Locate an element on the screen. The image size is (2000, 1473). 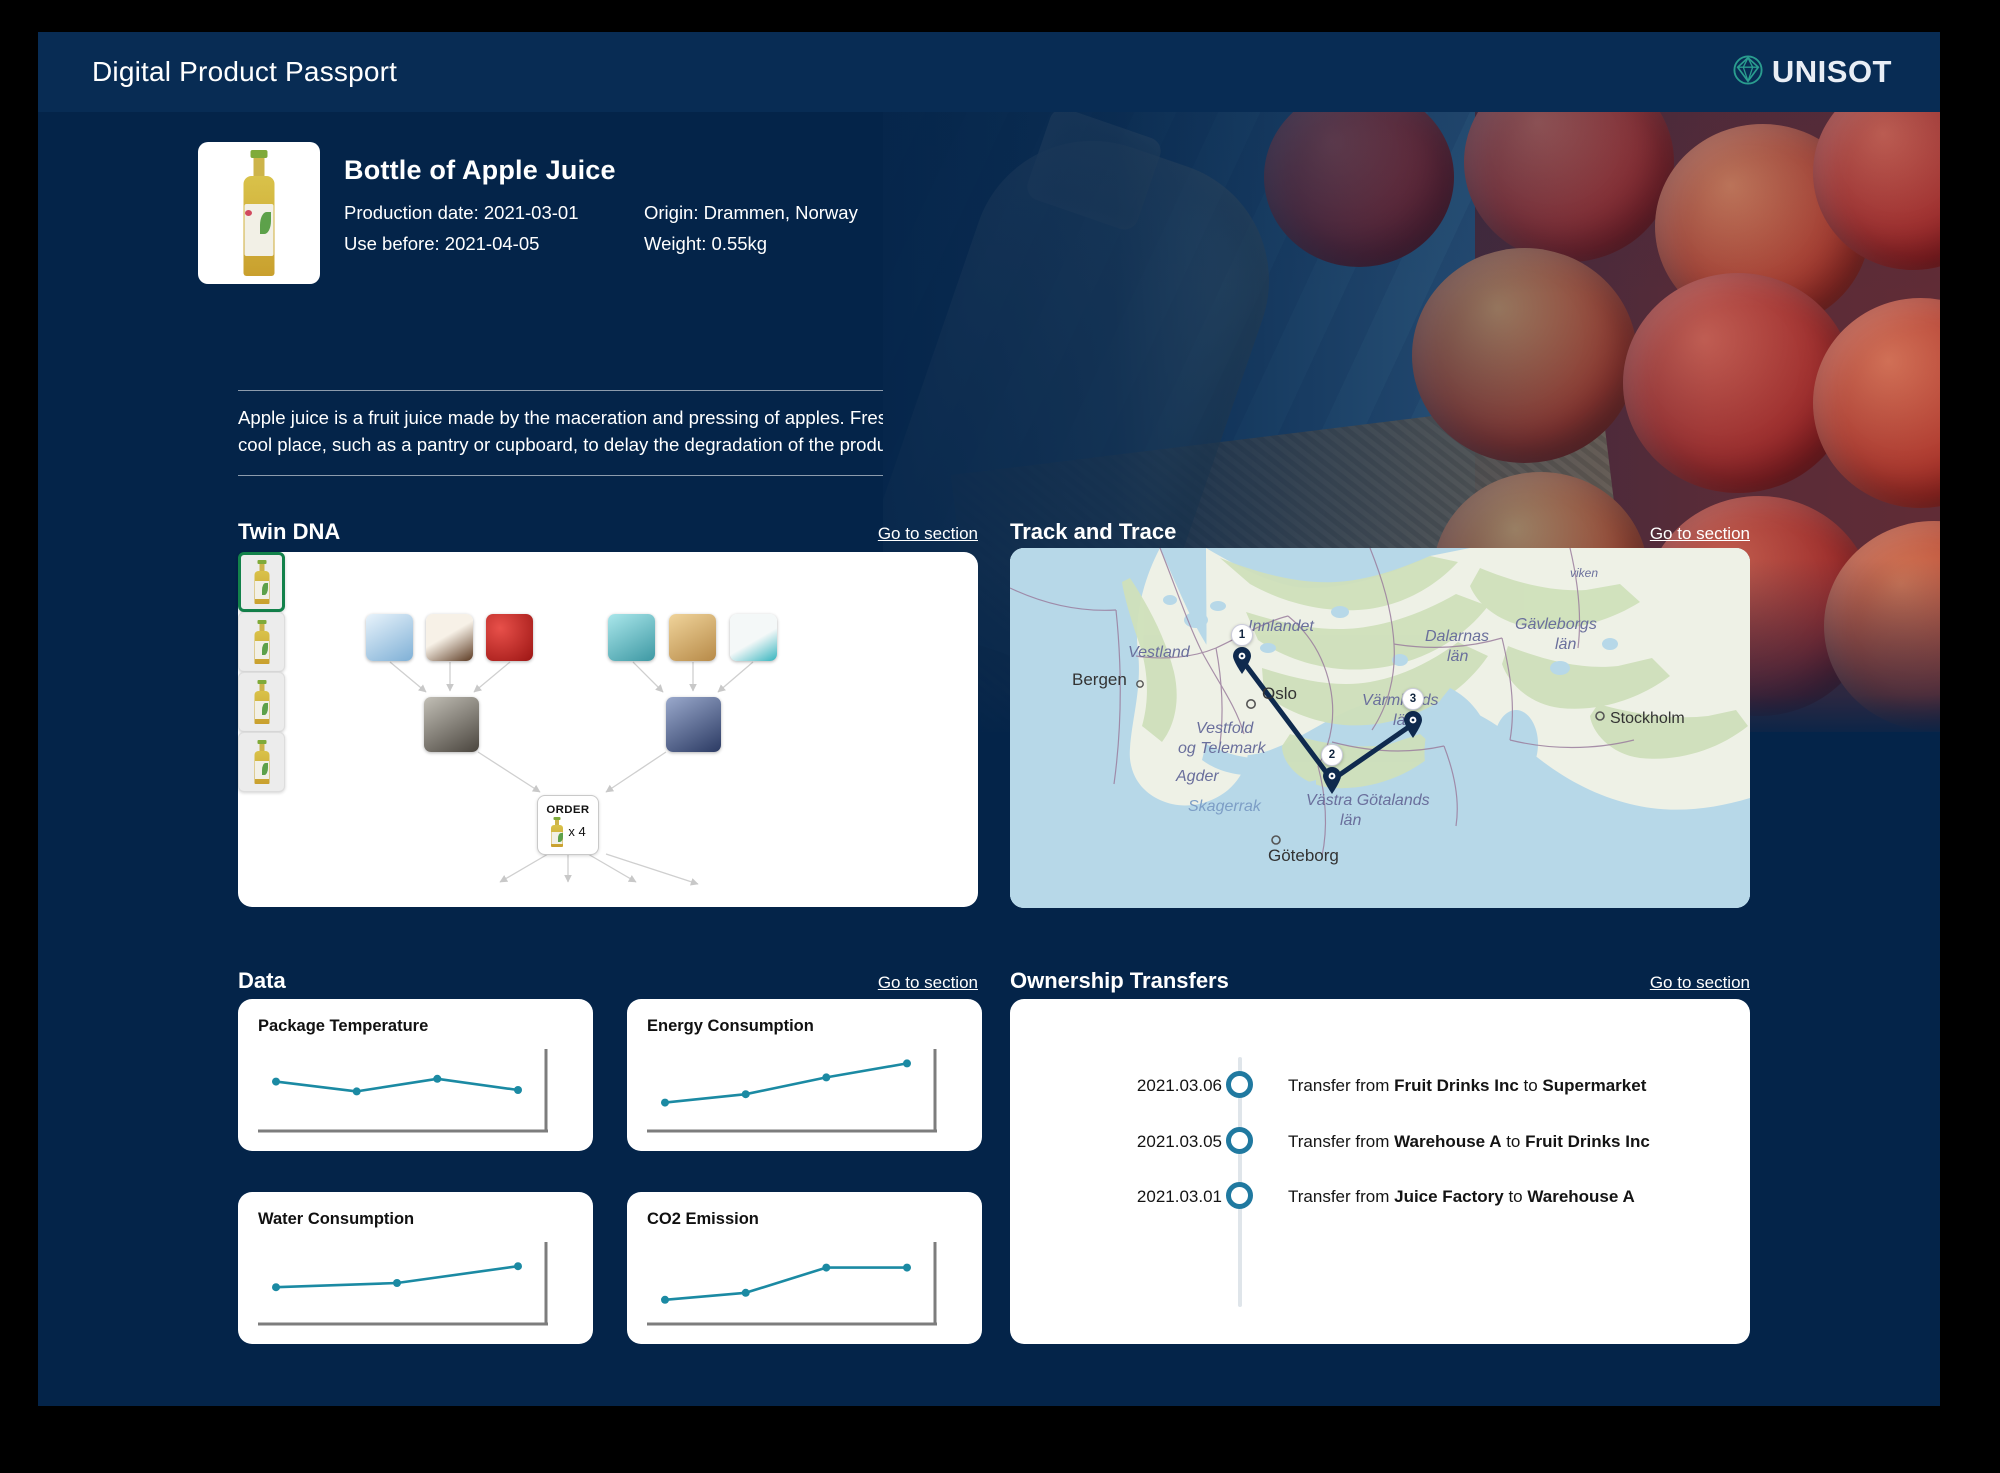
chart-card-co2-emission: CO2 Emission is located at coordinates (804, 1268).